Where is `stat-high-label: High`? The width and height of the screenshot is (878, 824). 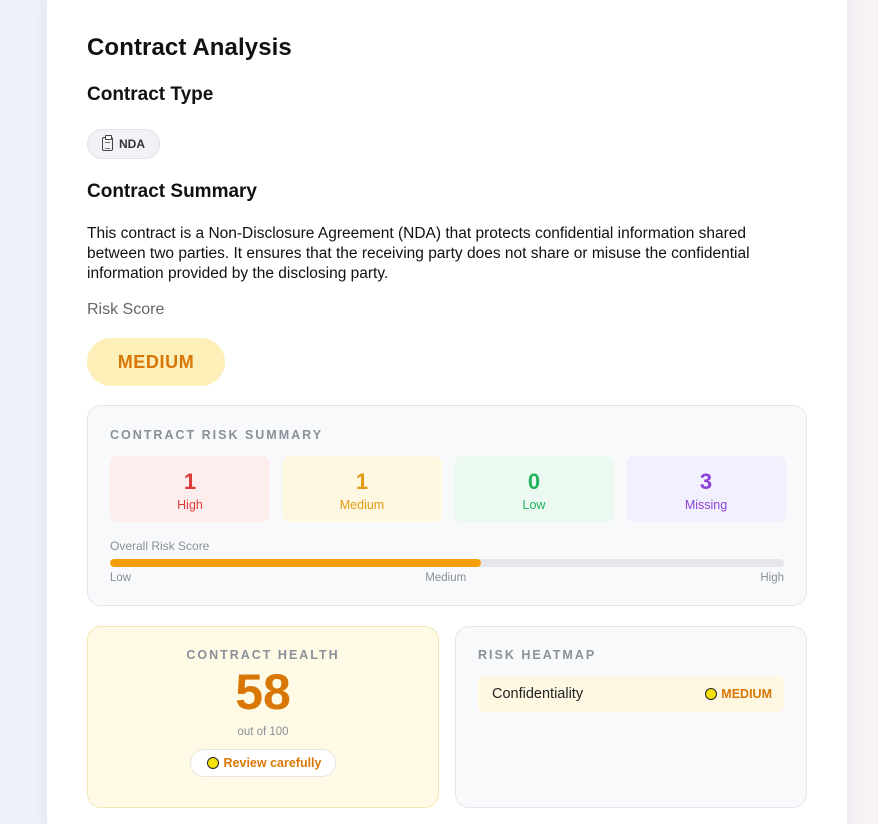 stat-high-label: High is located at coordinates (190, 505).